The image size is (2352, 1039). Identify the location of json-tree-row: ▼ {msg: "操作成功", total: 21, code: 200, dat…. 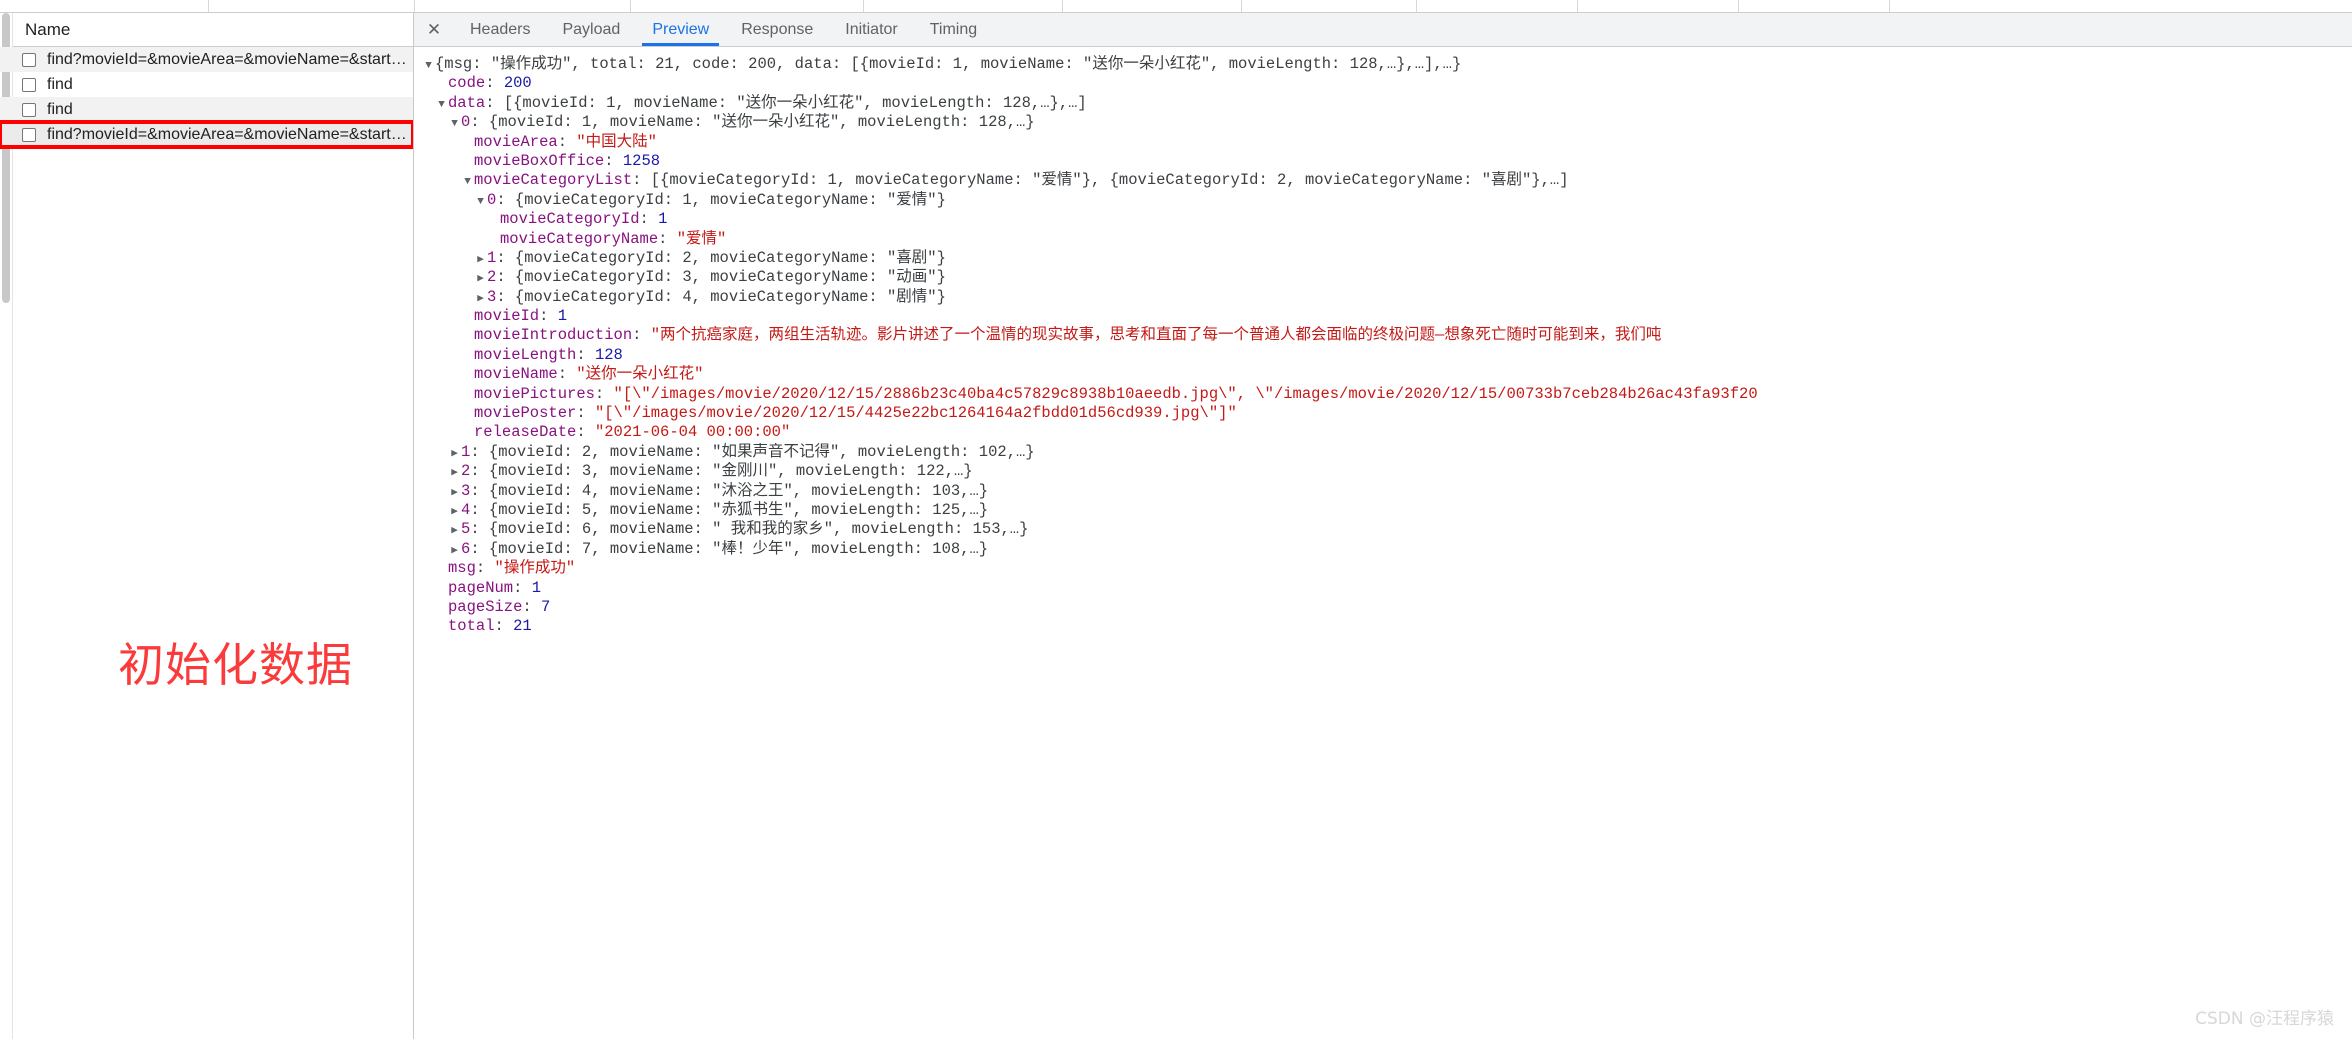
(1387, 64).